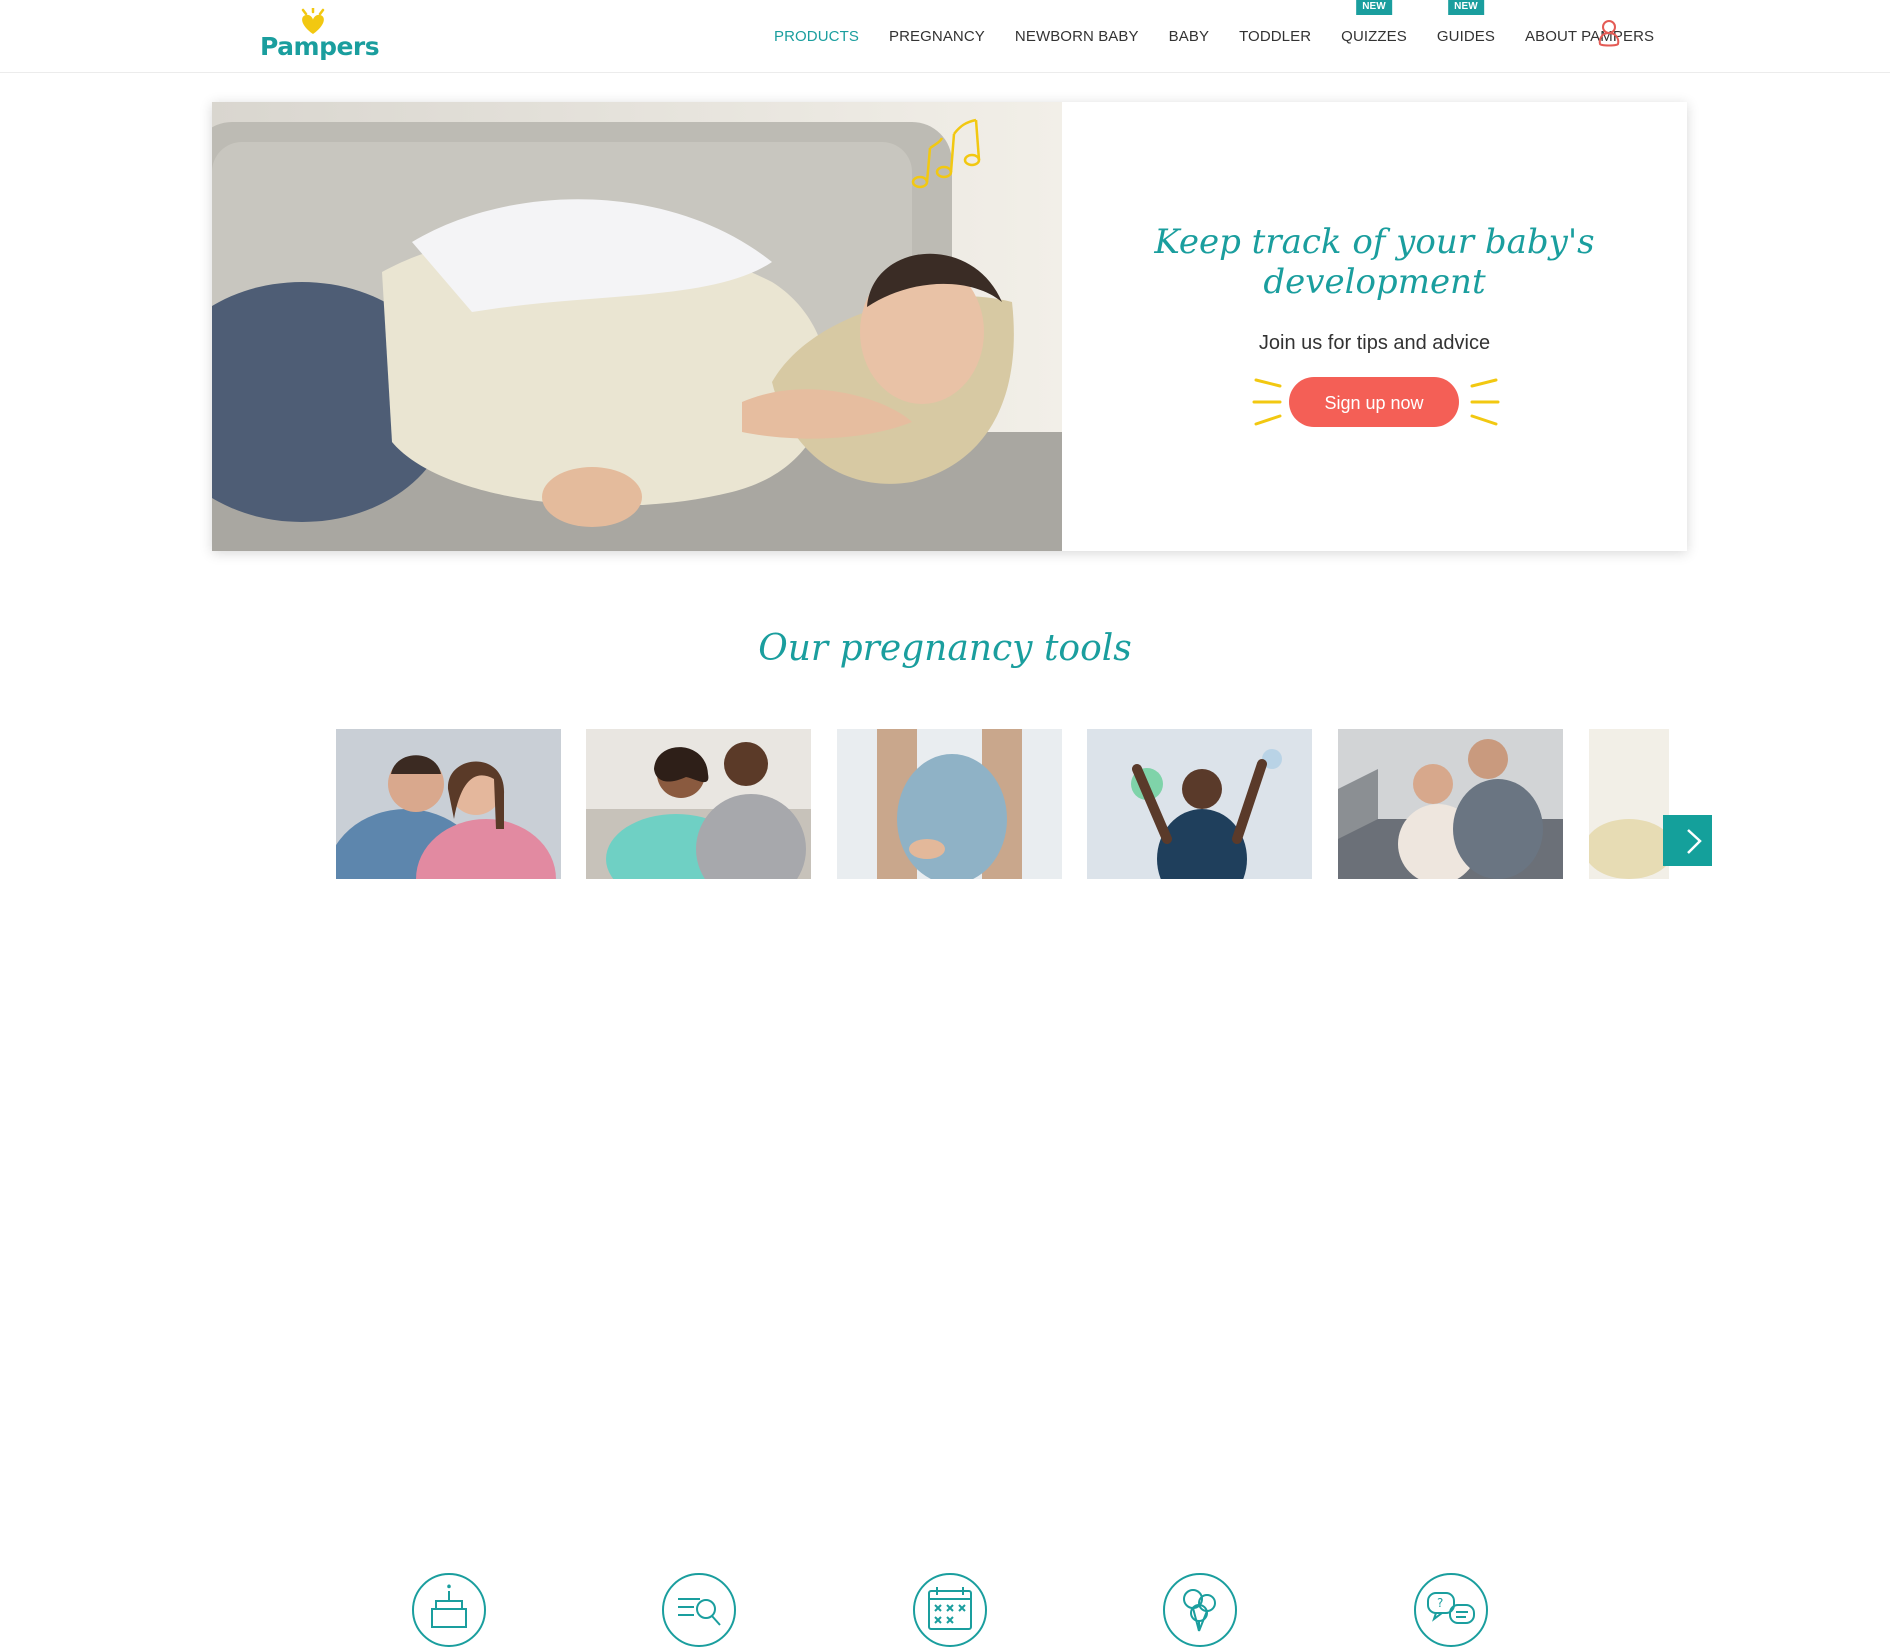 This screenshot has width=1890, height=1650. I want to click on chevron-right-icon, so click(1694, 841).